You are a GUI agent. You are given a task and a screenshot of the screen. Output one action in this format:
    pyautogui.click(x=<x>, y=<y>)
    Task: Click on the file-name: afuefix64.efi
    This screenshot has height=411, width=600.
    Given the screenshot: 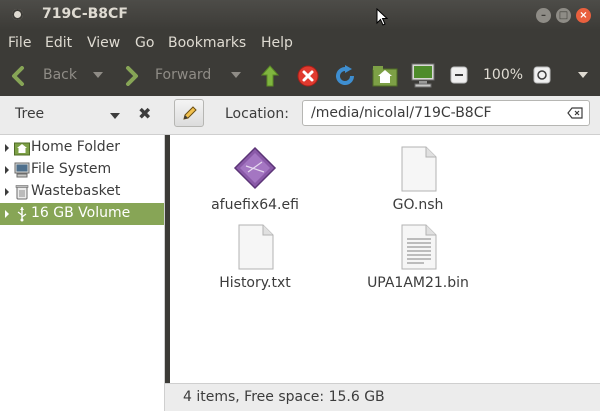 What is the action you would take?
    pyautogui.click(x=255, y=205)
    